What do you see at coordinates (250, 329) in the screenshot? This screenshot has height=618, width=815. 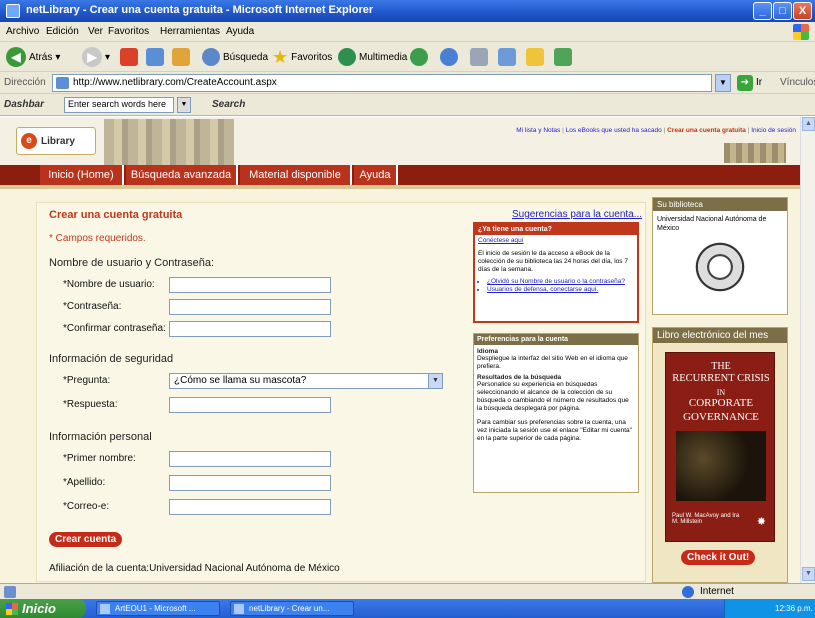 I see `confirm-password-input` at bounding box center [250, 329].